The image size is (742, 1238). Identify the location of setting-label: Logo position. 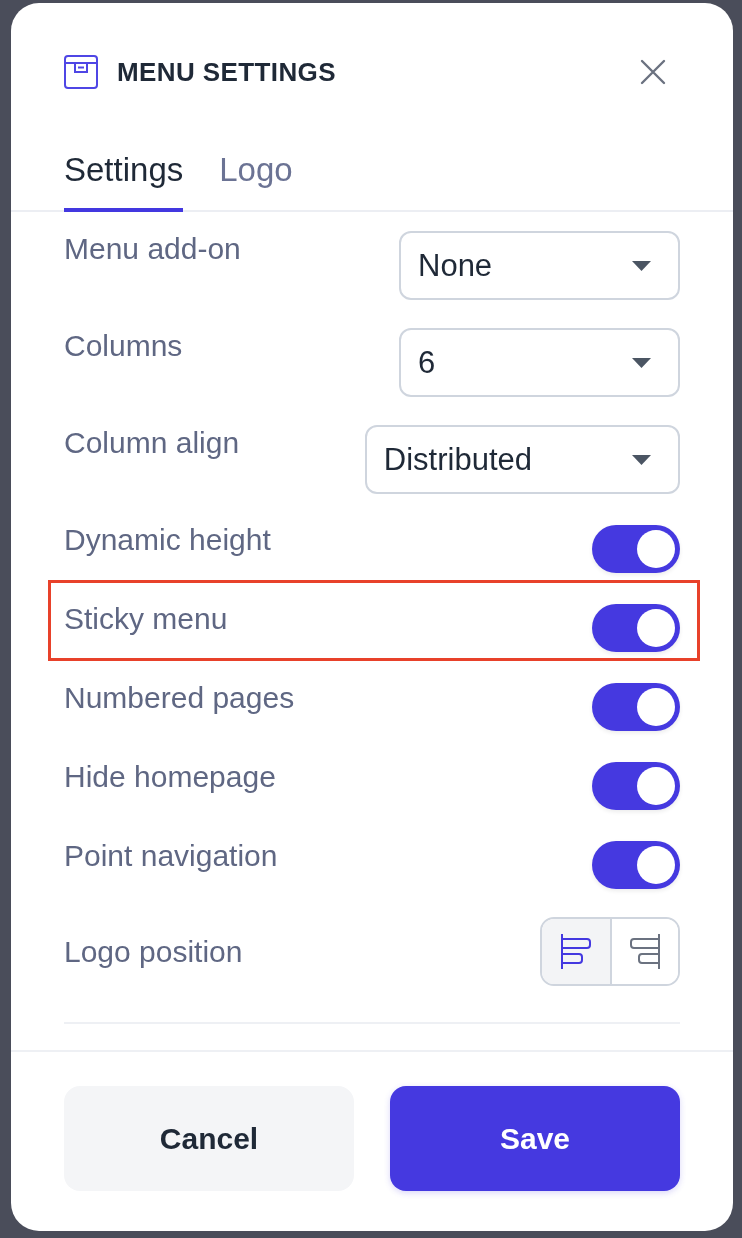
(153, 951).